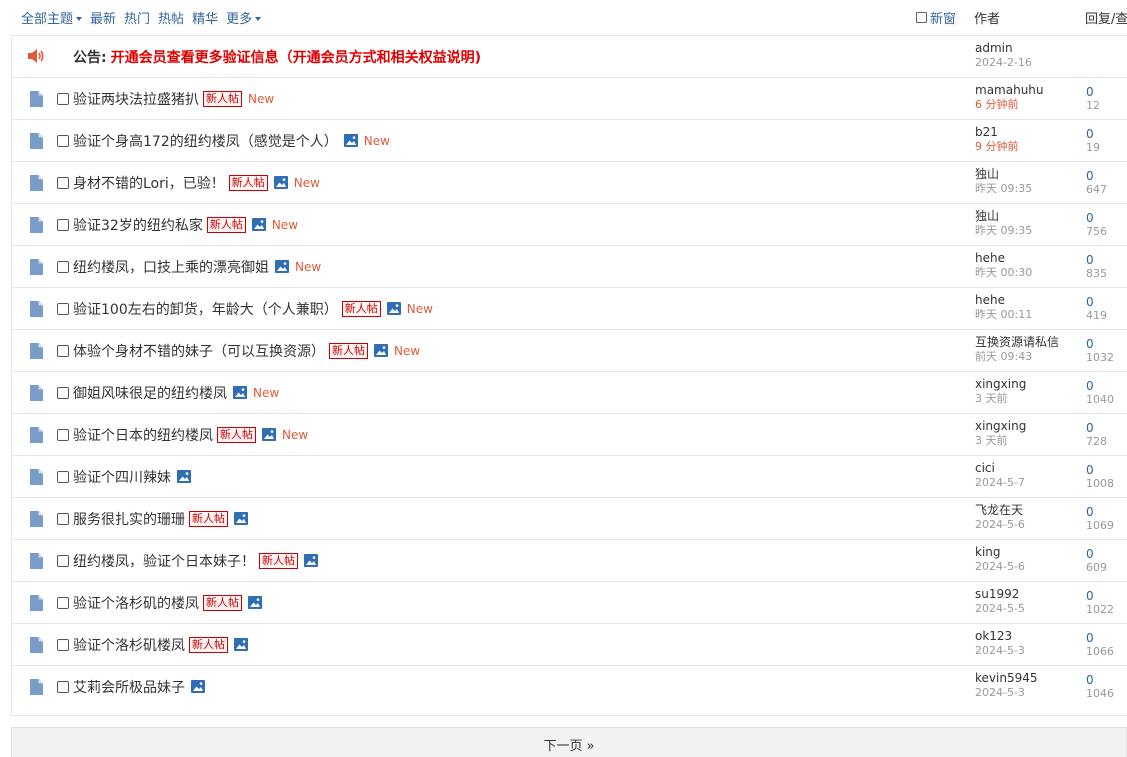 This screenshot has width=1127, height=757. What do you see at coordinates (129, 519) in the screenshot?
I see `thread-title-link: 服务很扎实的珊珊` at bounding box center [129, 519].